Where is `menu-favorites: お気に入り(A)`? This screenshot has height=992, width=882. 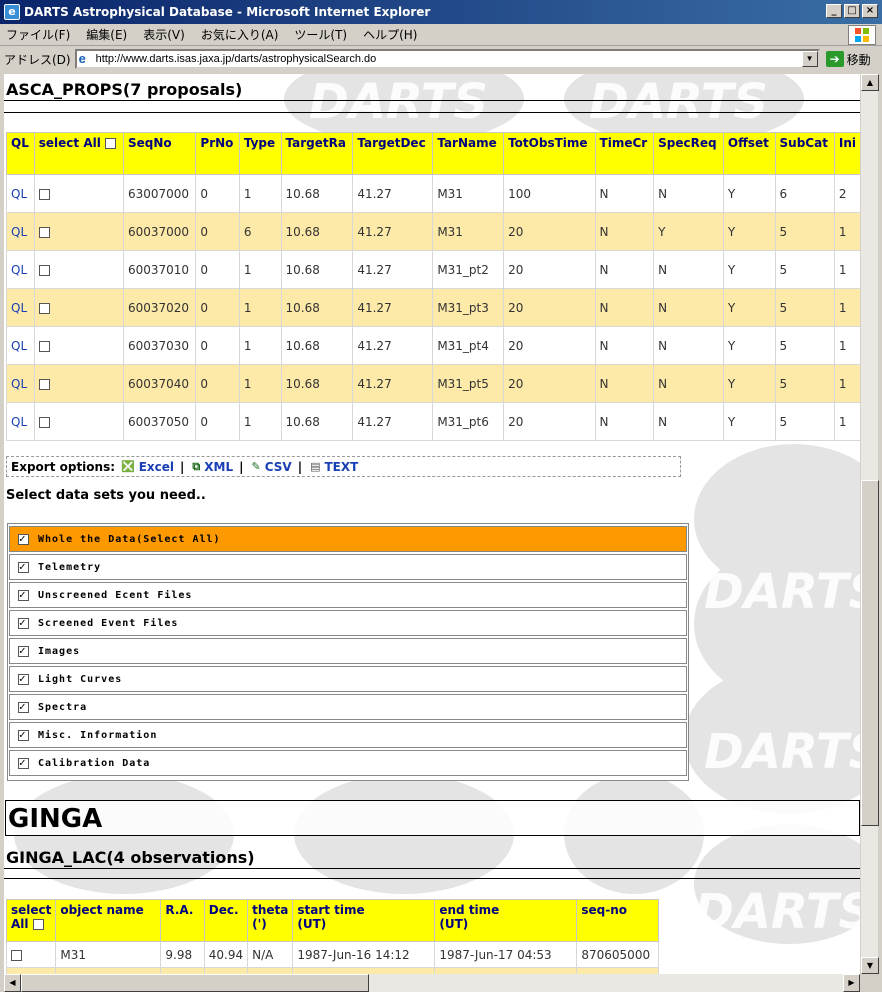
menu-favorites: お気に入り(A) is located at coordinates (240, 34).